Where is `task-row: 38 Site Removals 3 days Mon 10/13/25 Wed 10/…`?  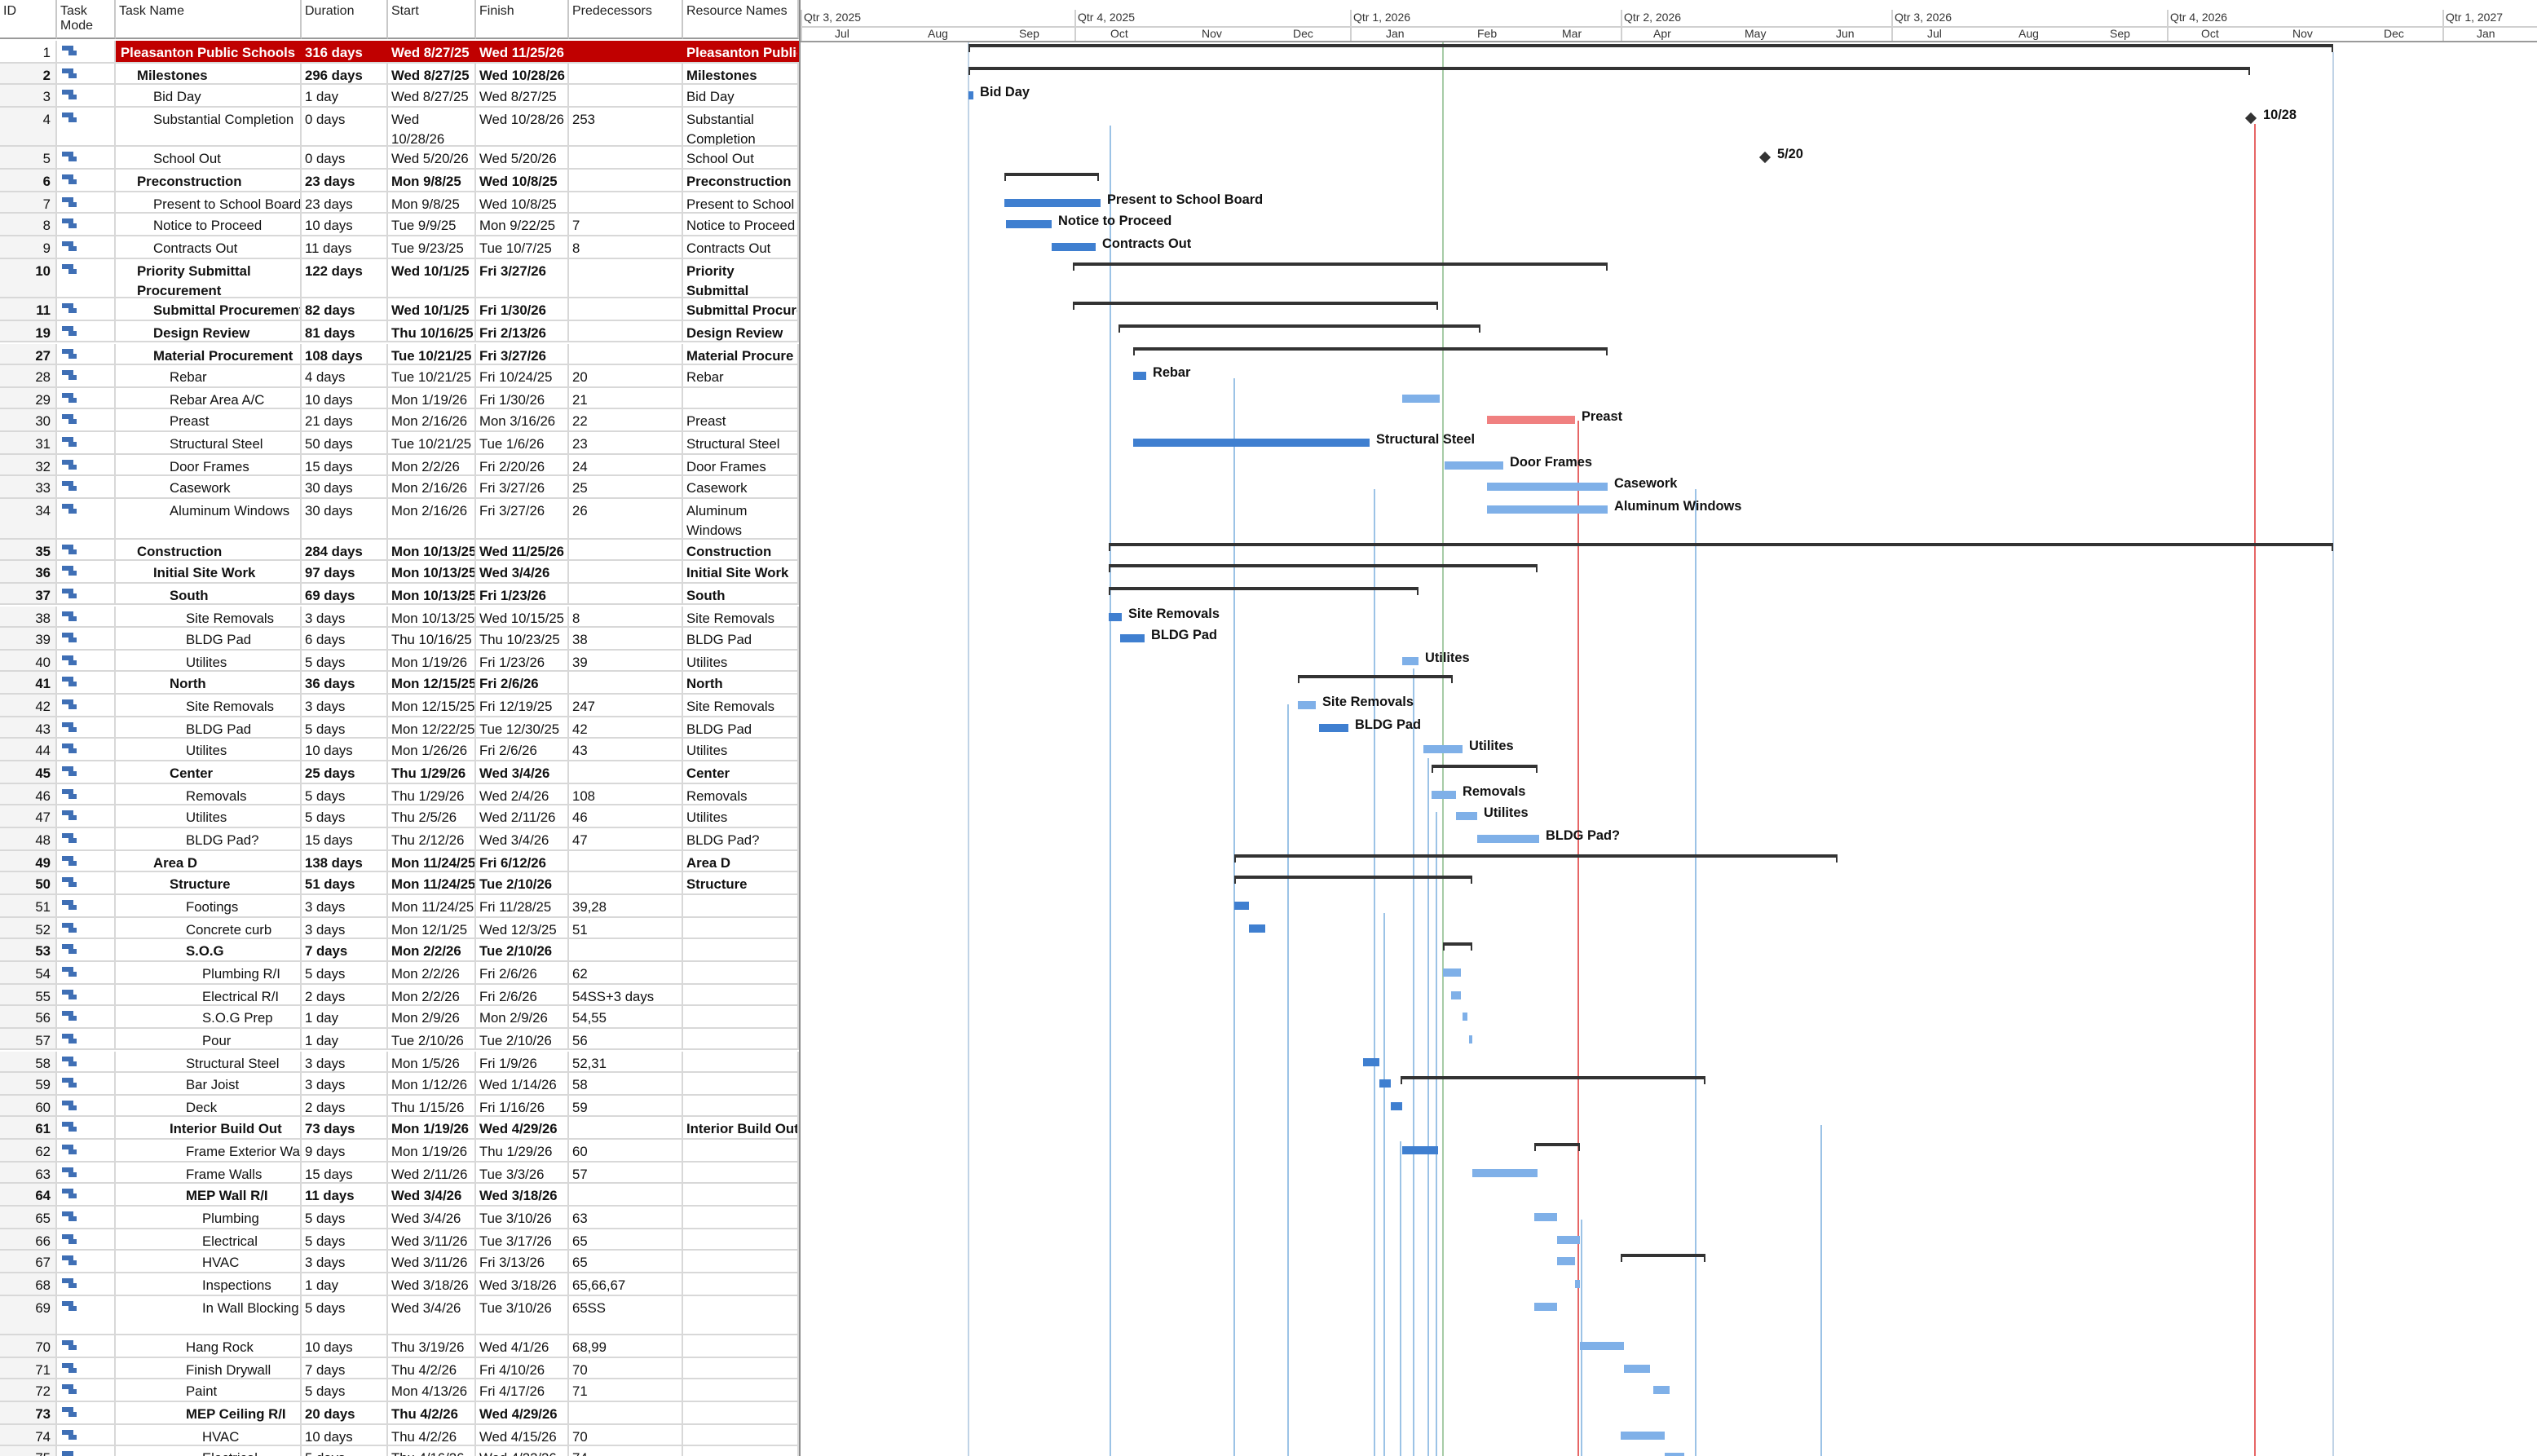 task-row: 38 Site Removals 3 days Mon 10/13/25 Wed 10/… is located at coordinates (399, 618).